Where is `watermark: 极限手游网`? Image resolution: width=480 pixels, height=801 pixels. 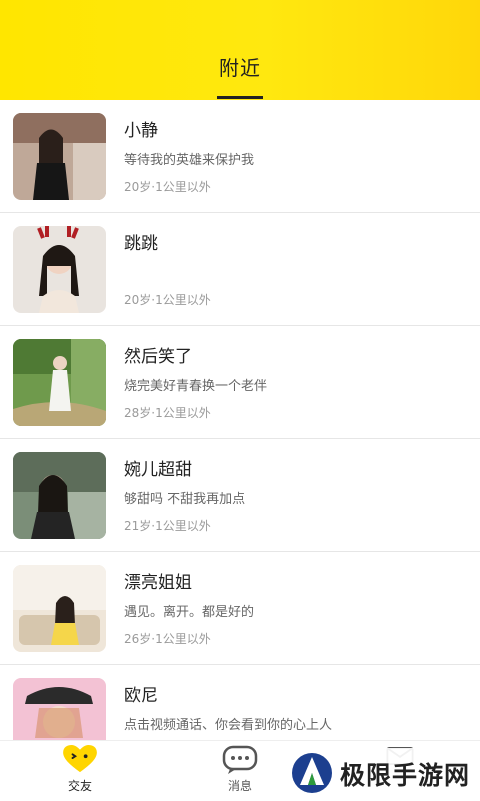 watermark: 极限手游网 is located at coordinates (384, 773).